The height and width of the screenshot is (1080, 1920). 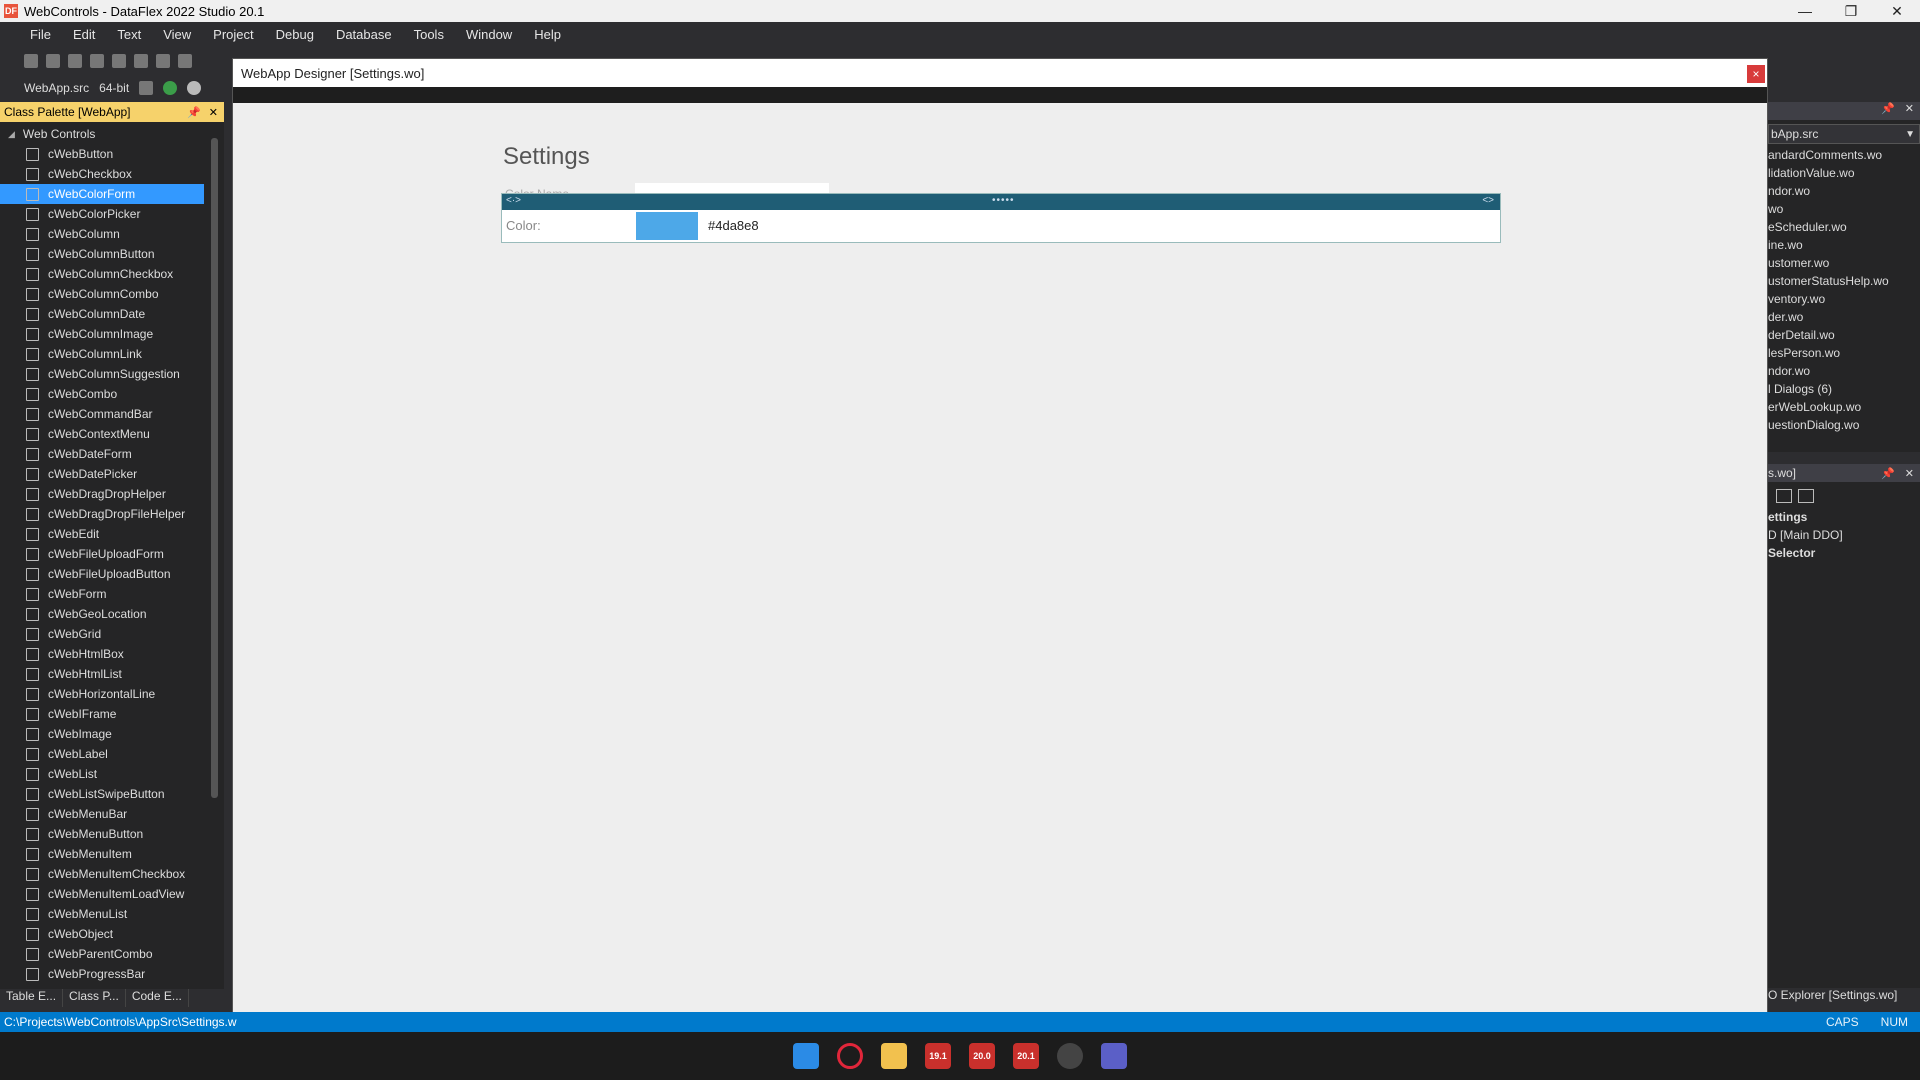 I want to click on color-form-control: <·> ••••• <> Color: #4da8e8, so click(x=1001, y=218).